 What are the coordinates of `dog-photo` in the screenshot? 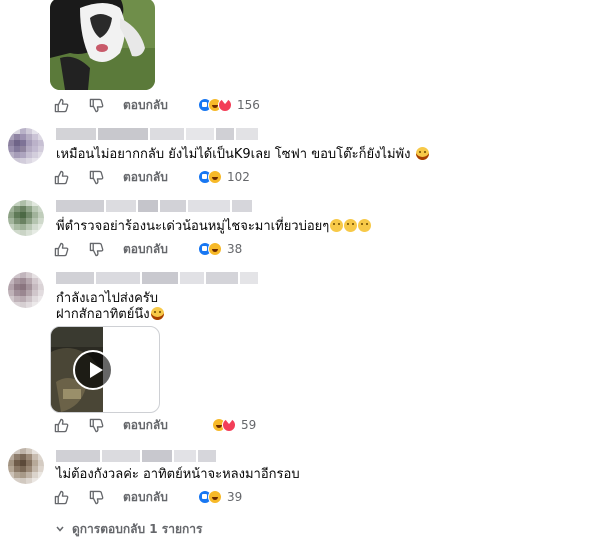 It's located at (102, 45).